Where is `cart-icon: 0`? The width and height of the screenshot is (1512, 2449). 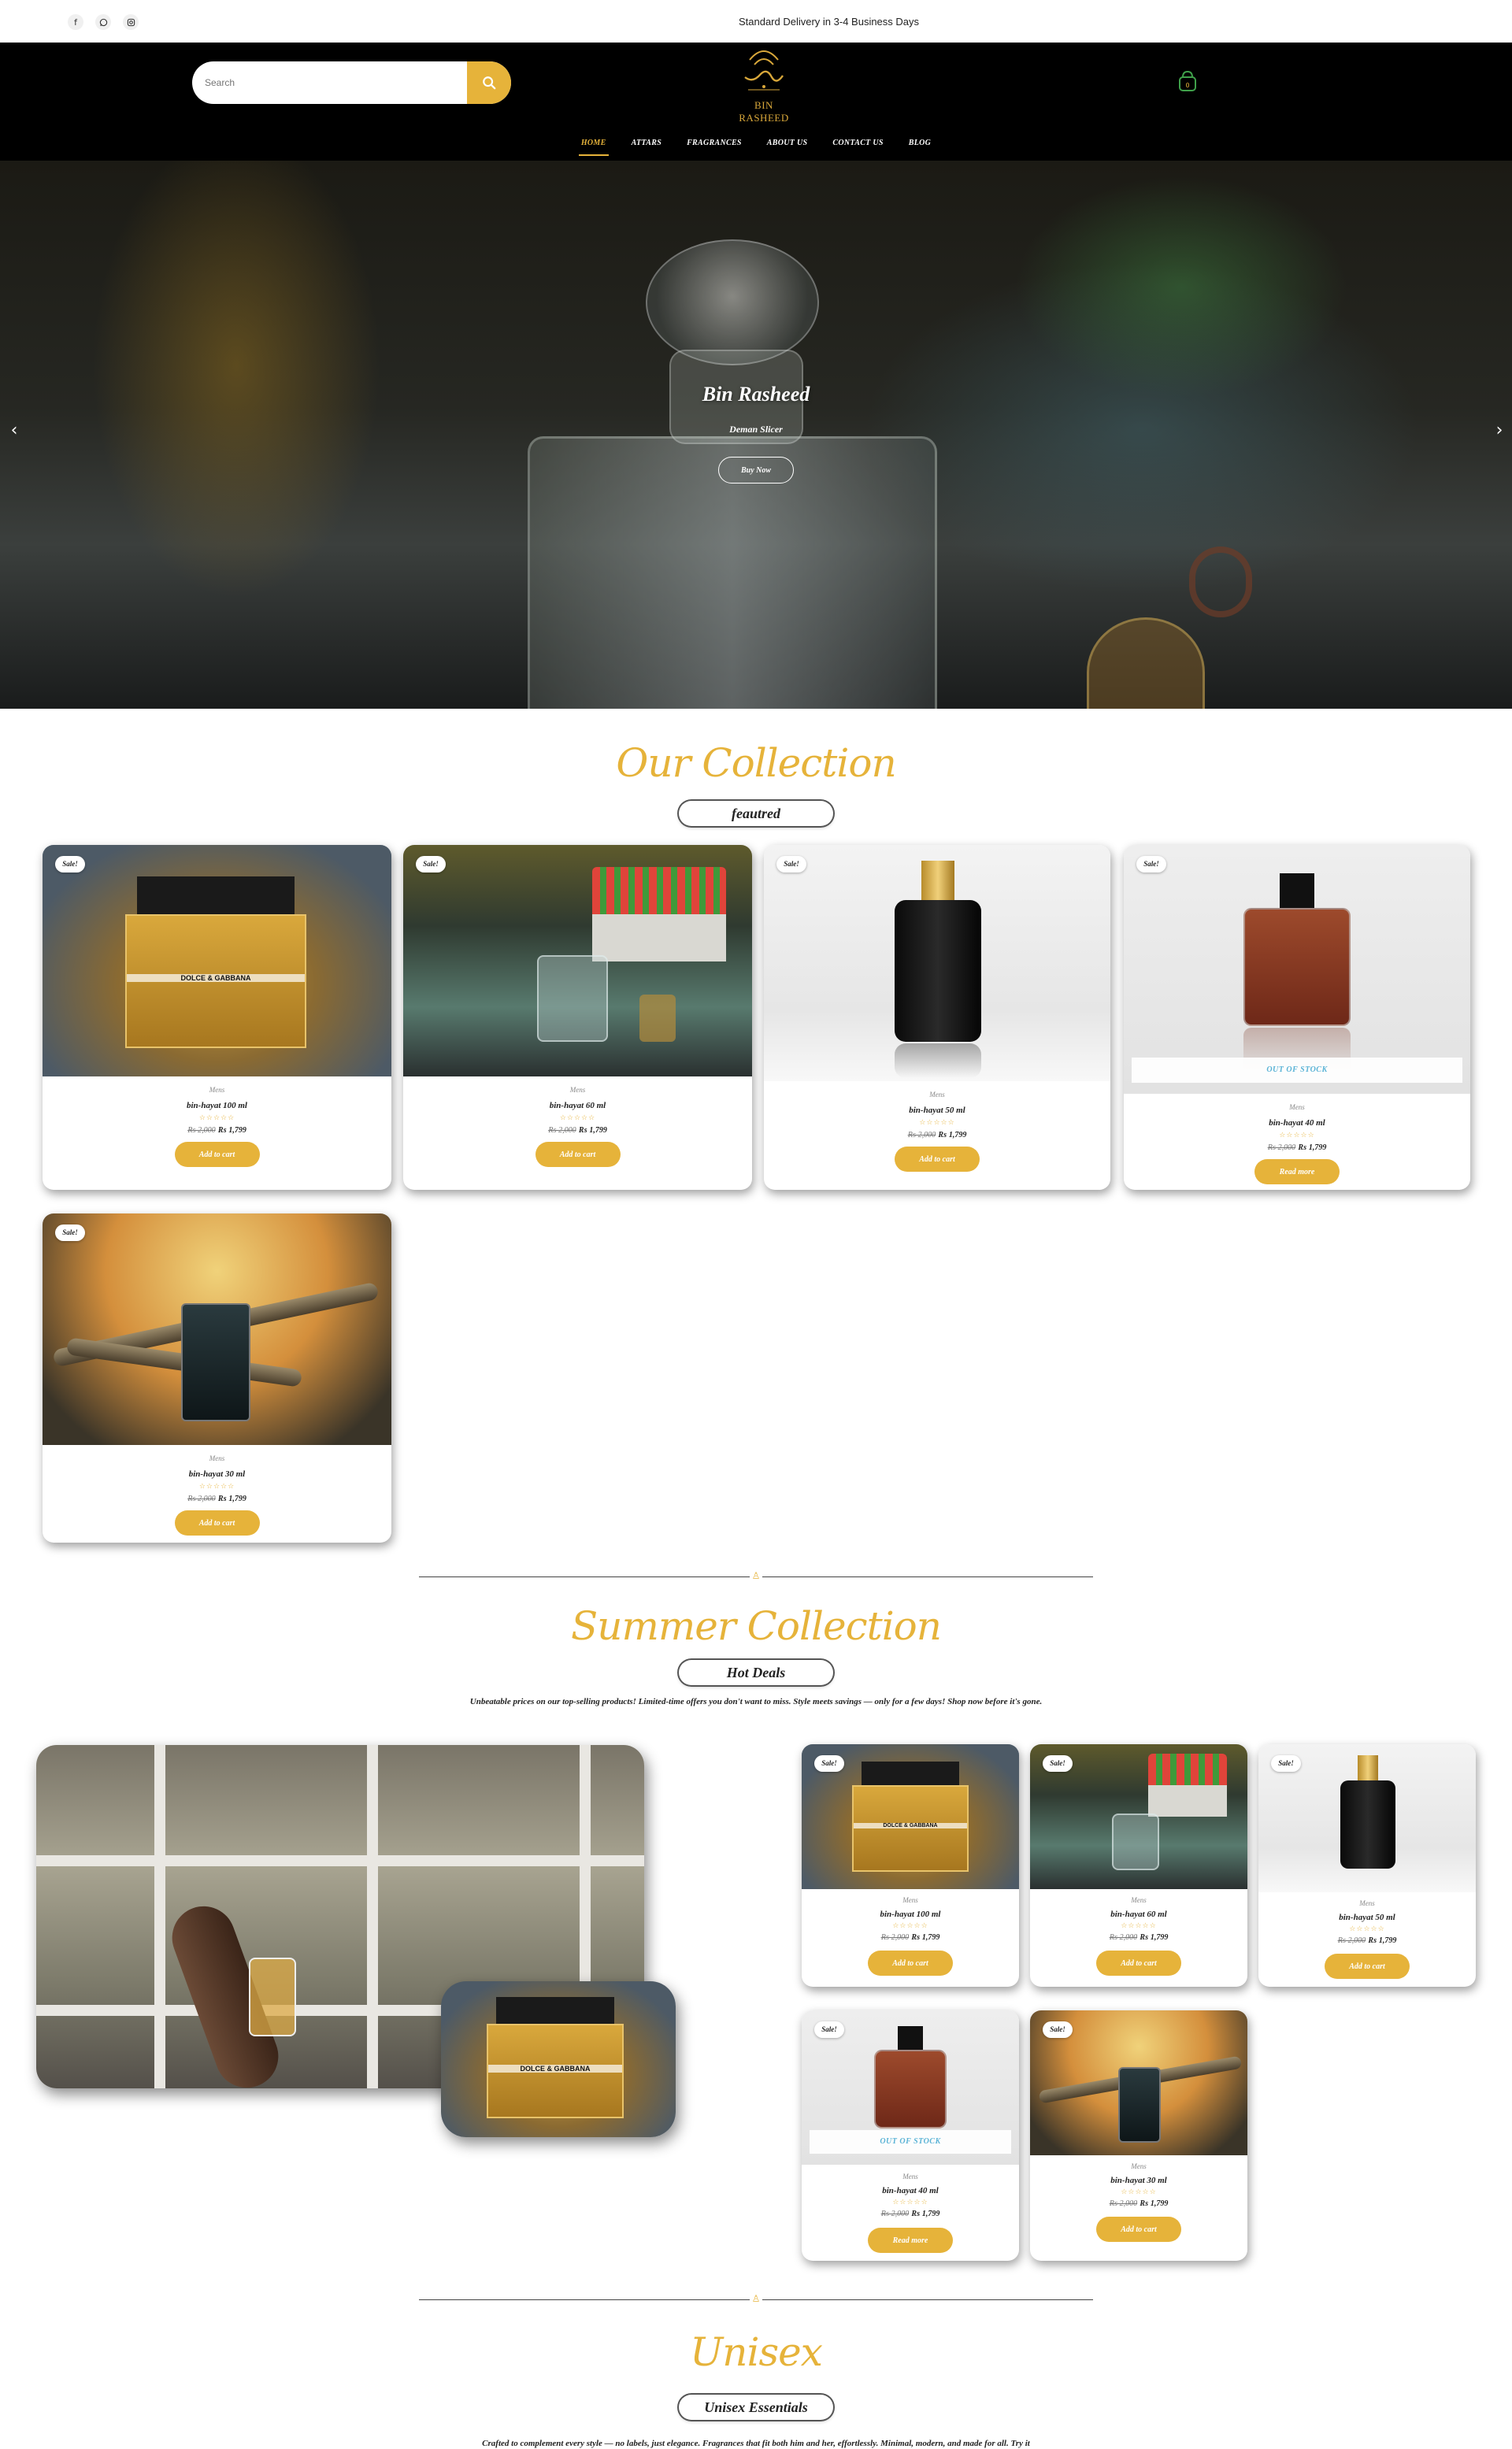
cart-icon: 0 is located at coordinates (1188, 81).